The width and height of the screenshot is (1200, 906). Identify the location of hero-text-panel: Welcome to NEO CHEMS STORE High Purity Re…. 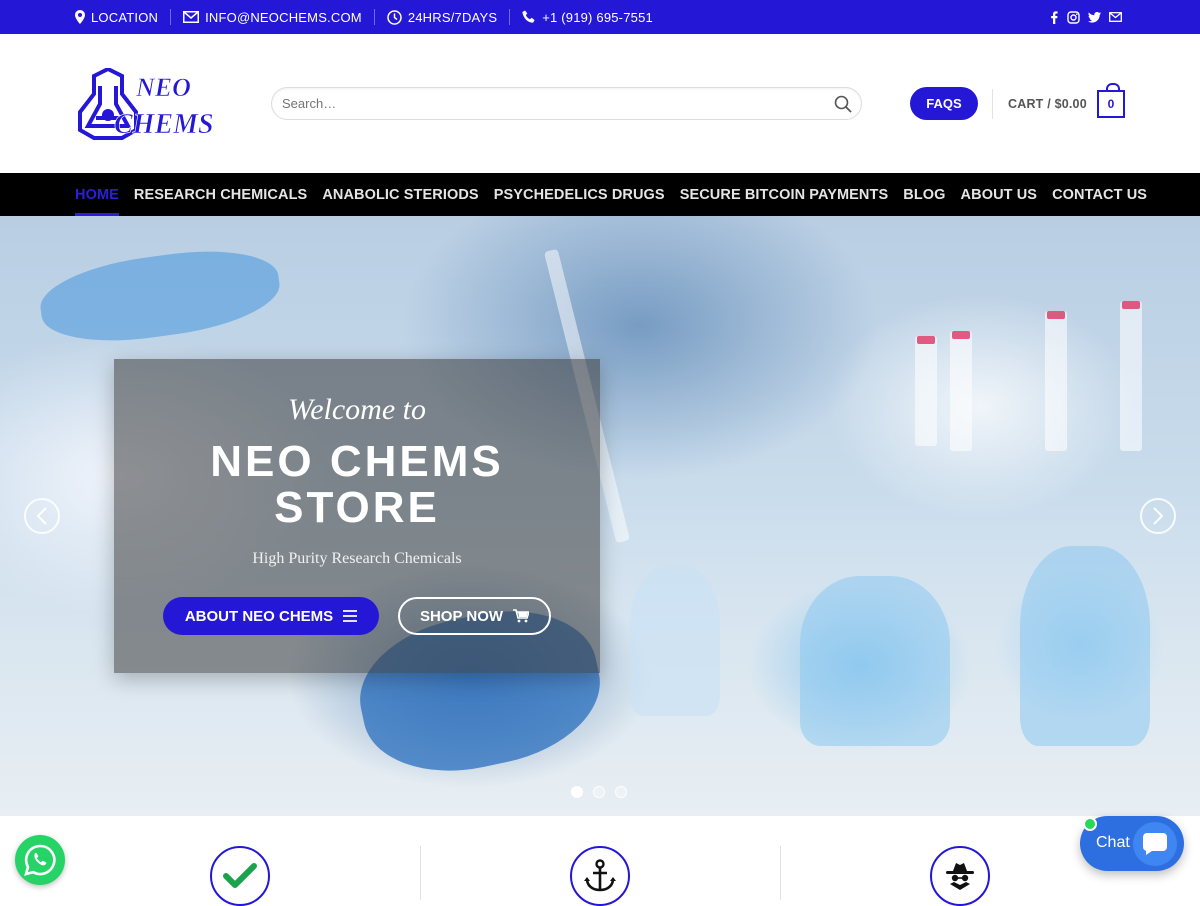
(357, 516).